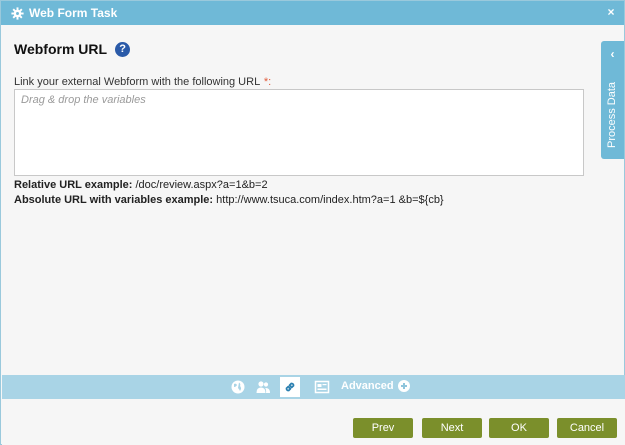  I want to click on advanced-button: Advanced, so click(375, 386).